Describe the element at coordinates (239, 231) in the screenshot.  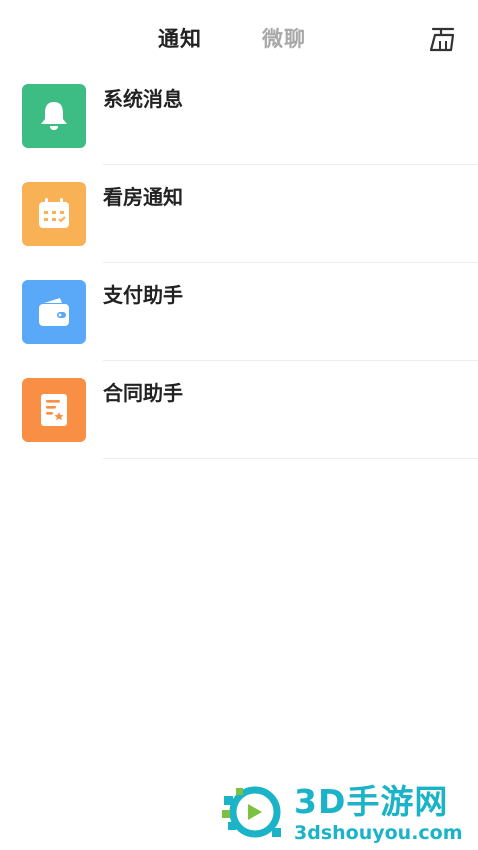
I see `list-item-viewing-notice: 看房通知` at that location.